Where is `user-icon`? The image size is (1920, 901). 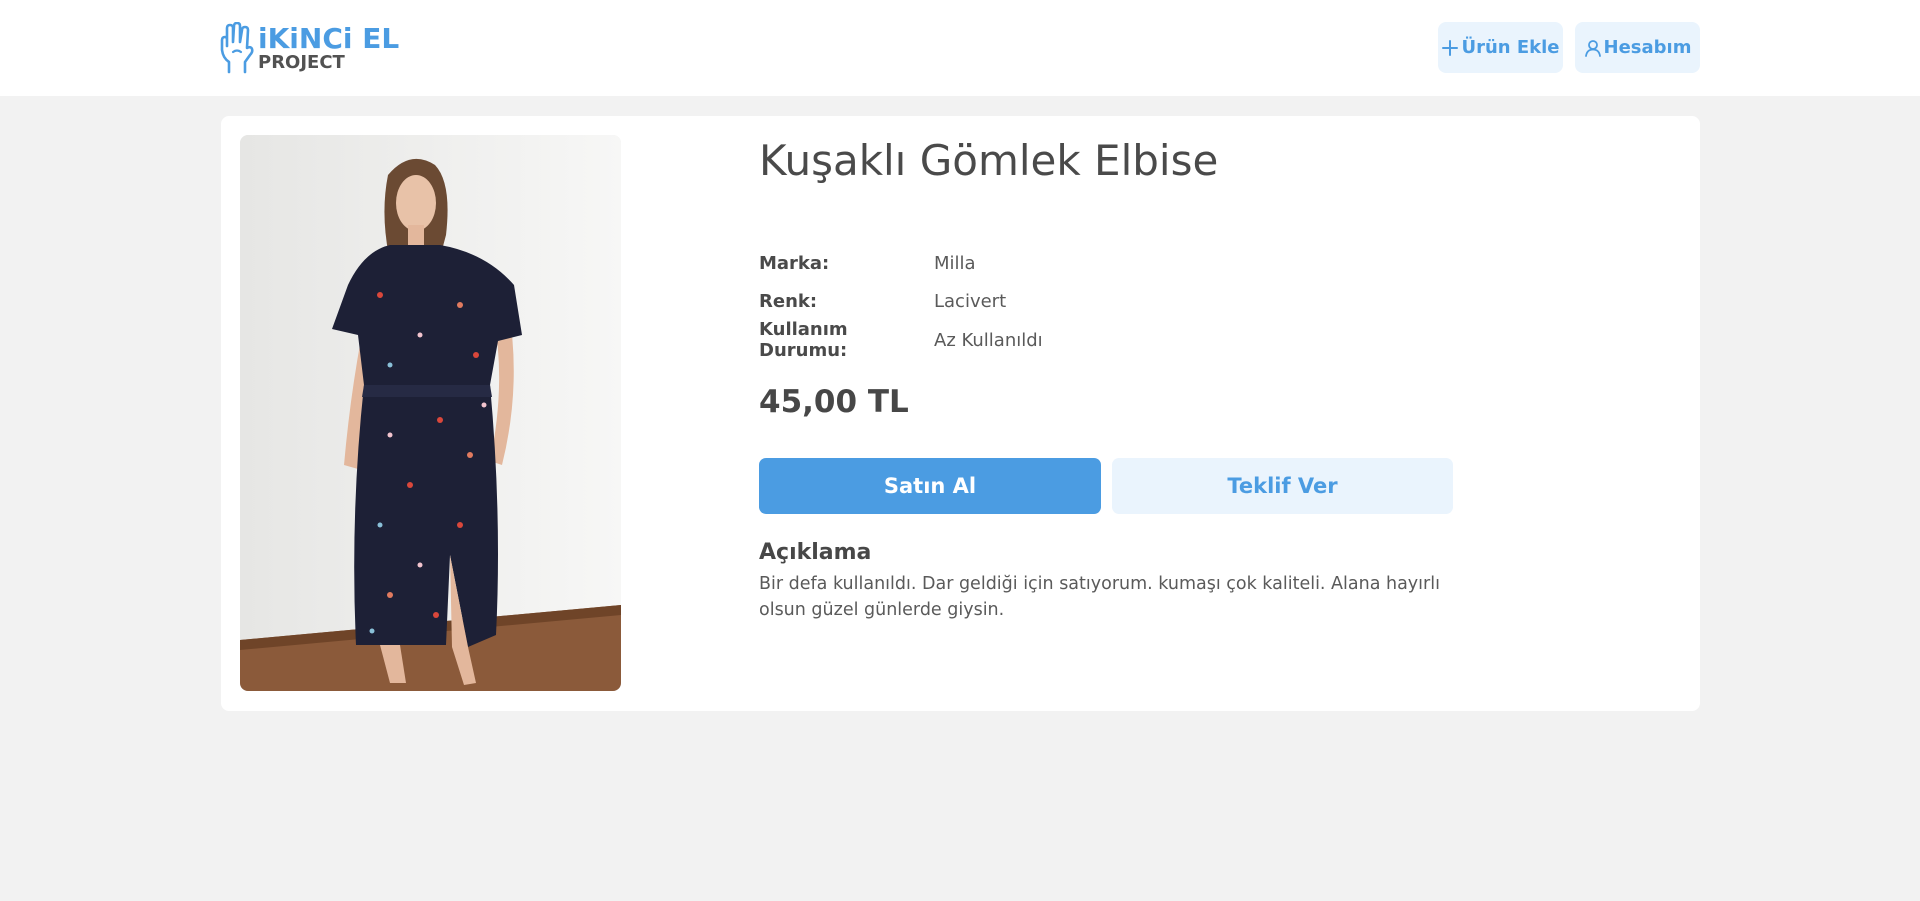
user-icon is located at coordinates (1592, 48).